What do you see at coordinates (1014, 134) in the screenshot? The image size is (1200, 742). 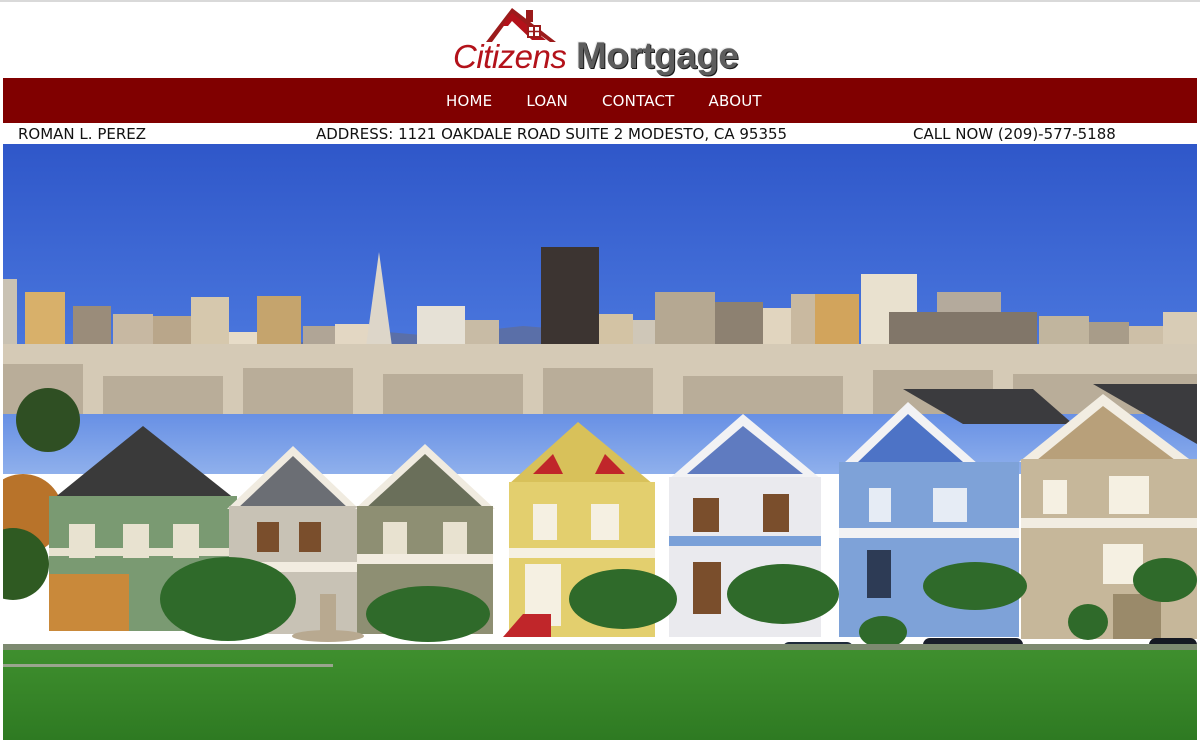 I see `call-now-phone: CALL NOW (209)-577-5188` at bounding box center [1014, 134].